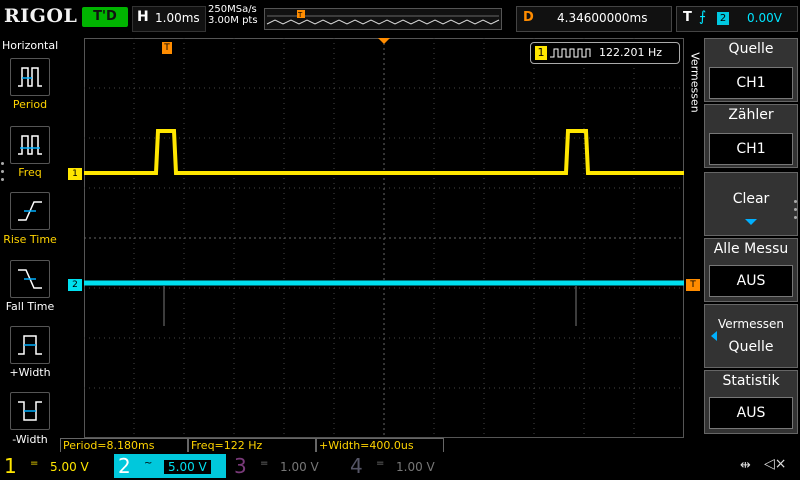 This screenshot has width=800, height=480. What do you see at coordinates (75, 285) in the screenshot?
I see `channel-2-marker: 2` at bounding box center [75, 285].